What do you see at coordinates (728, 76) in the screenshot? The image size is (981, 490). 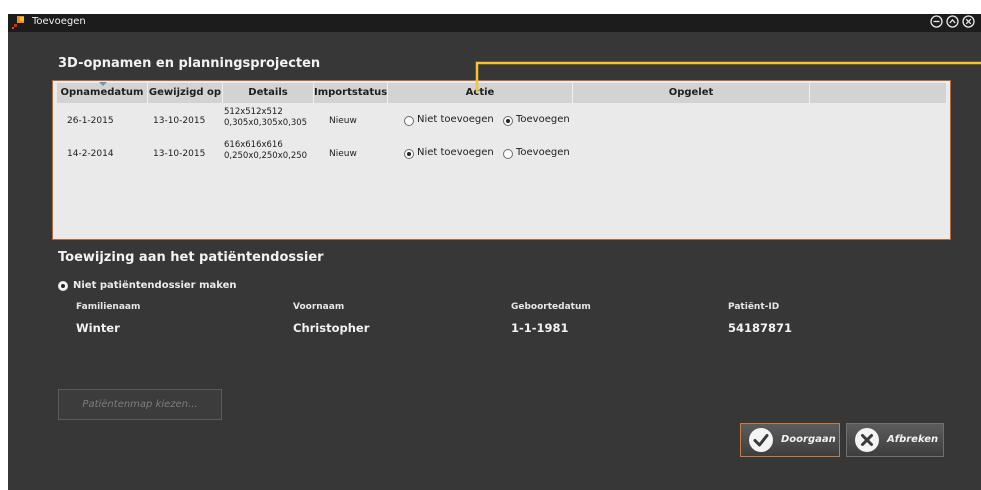 I see `callout-line` at bounding box center [728, 76].